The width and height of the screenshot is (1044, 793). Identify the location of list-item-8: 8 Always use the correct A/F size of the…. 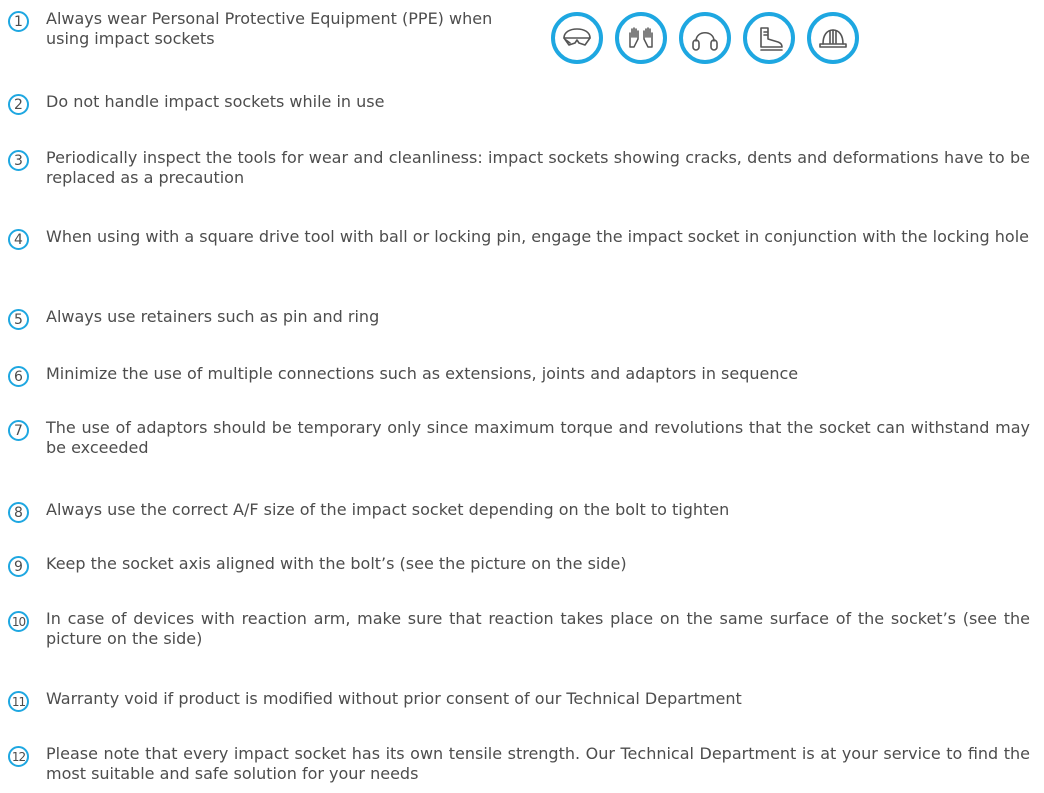
(519, 511).